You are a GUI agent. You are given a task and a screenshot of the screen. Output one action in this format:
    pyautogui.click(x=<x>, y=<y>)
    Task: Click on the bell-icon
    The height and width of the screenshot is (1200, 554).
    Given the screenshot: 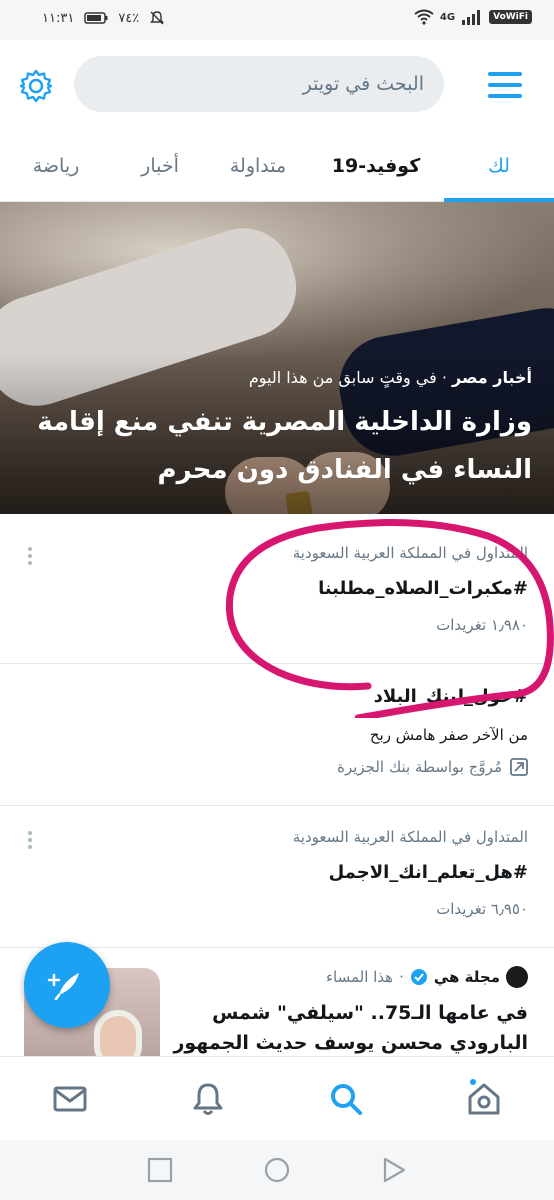 What is the action you would take?
    pyautogui.click(x=208, y=1099)
    